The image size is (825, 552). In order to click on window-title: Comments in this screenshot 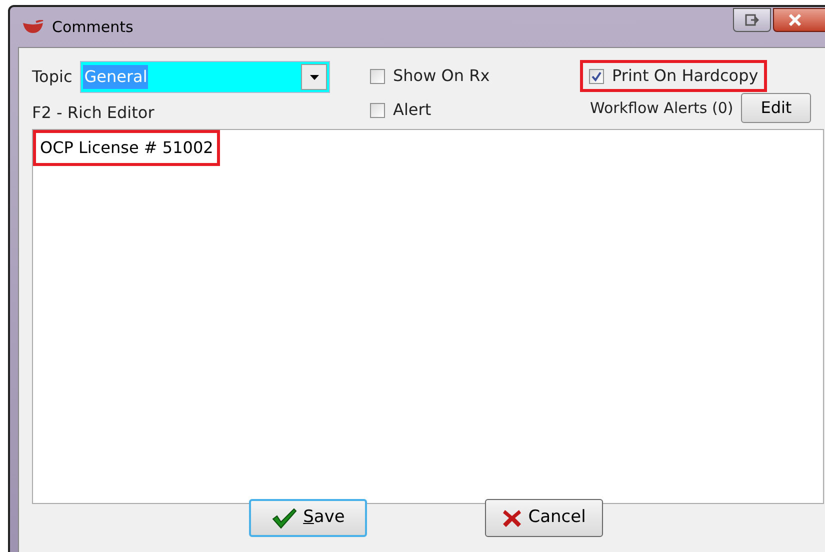, I will do `click(93, 27)`.